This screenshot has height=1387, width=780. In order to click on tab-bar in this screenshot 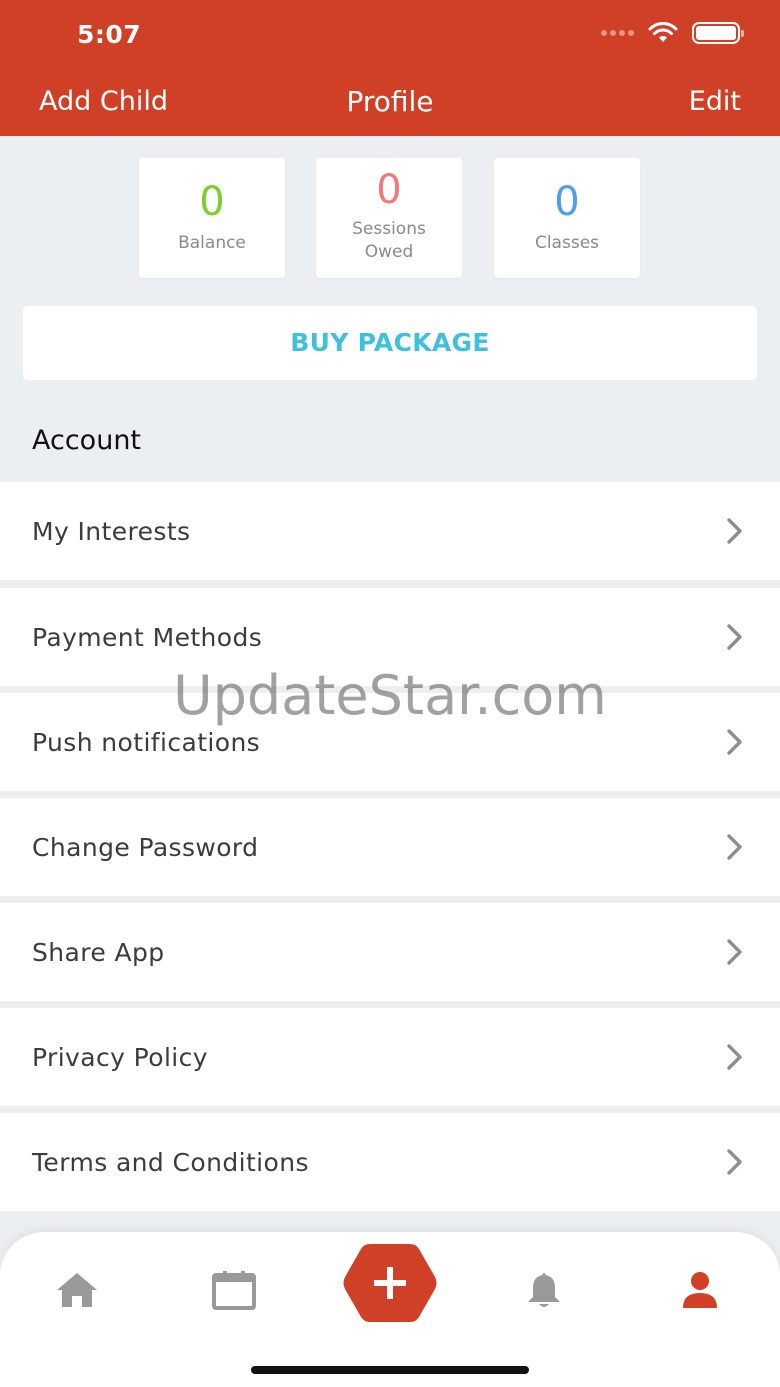, I will do `click(390, 1309)`.